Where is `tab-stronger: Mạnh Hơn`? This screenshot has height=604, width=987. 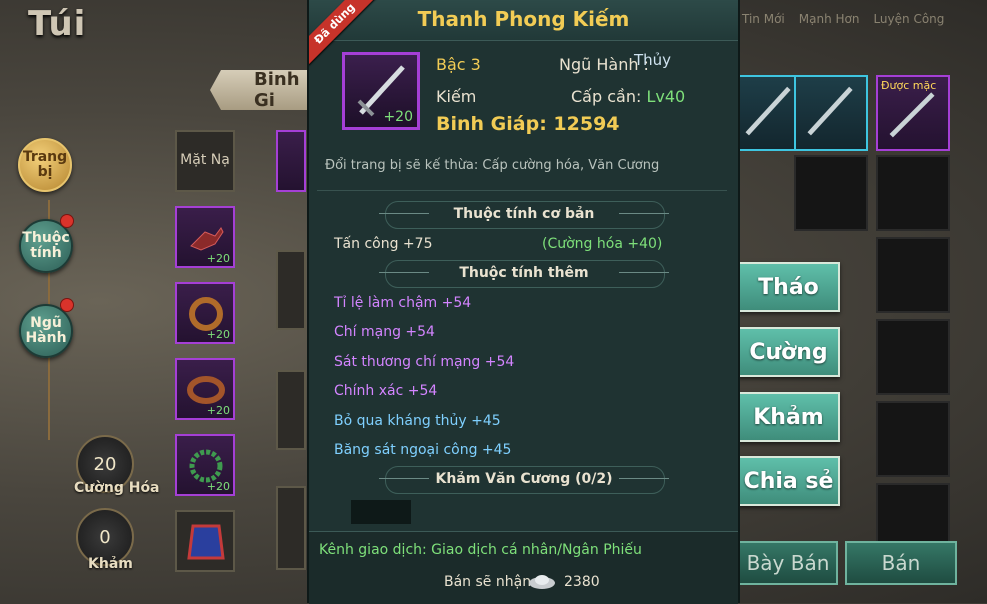 tab-stronger: Mạnh Hơn is located at coordinates (829, 19).